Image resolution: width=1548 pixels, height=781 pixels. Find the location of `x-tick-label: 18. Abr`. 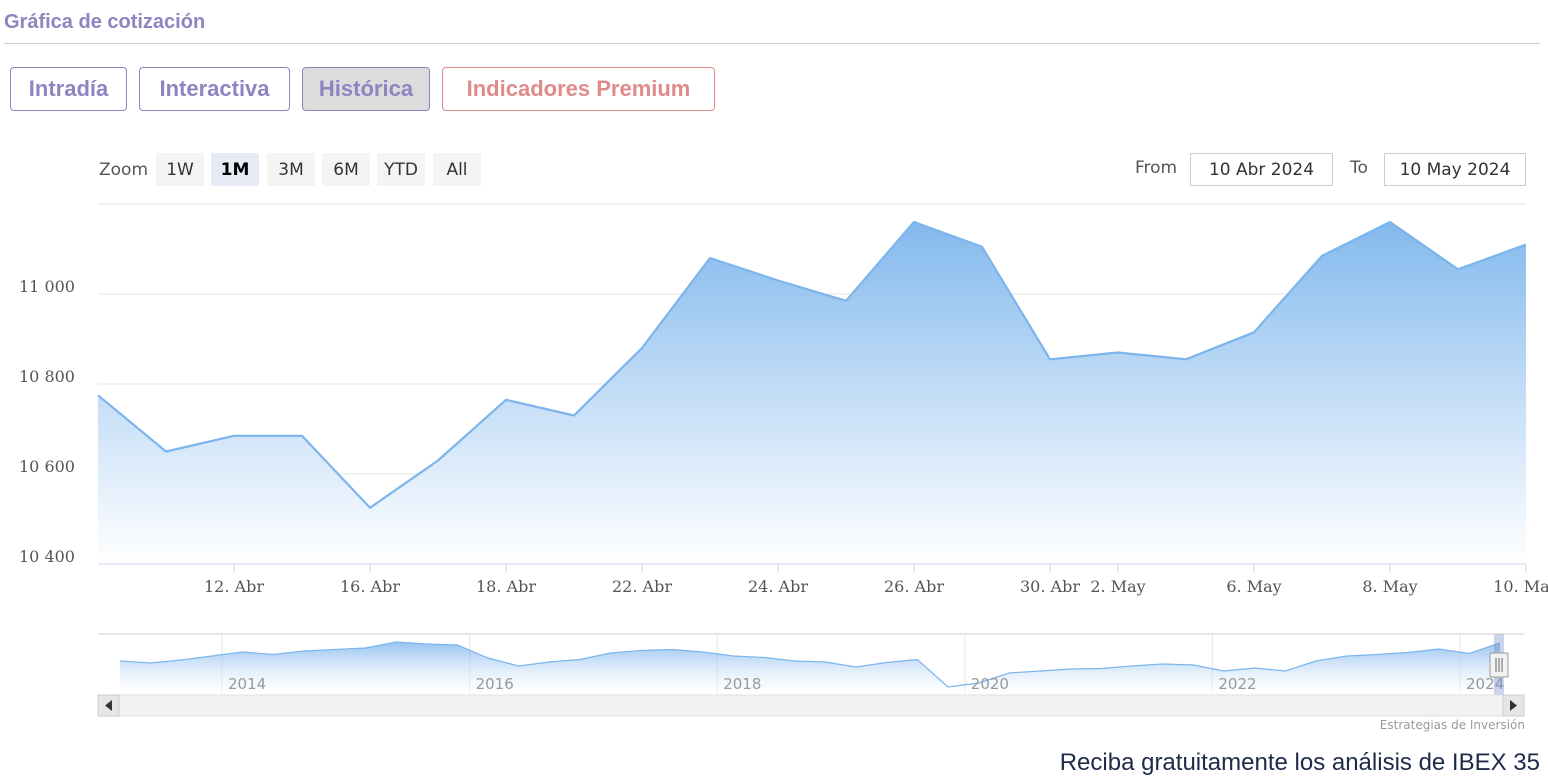

x-tick-label: 18. Abr is located at coordinates (506, 586).